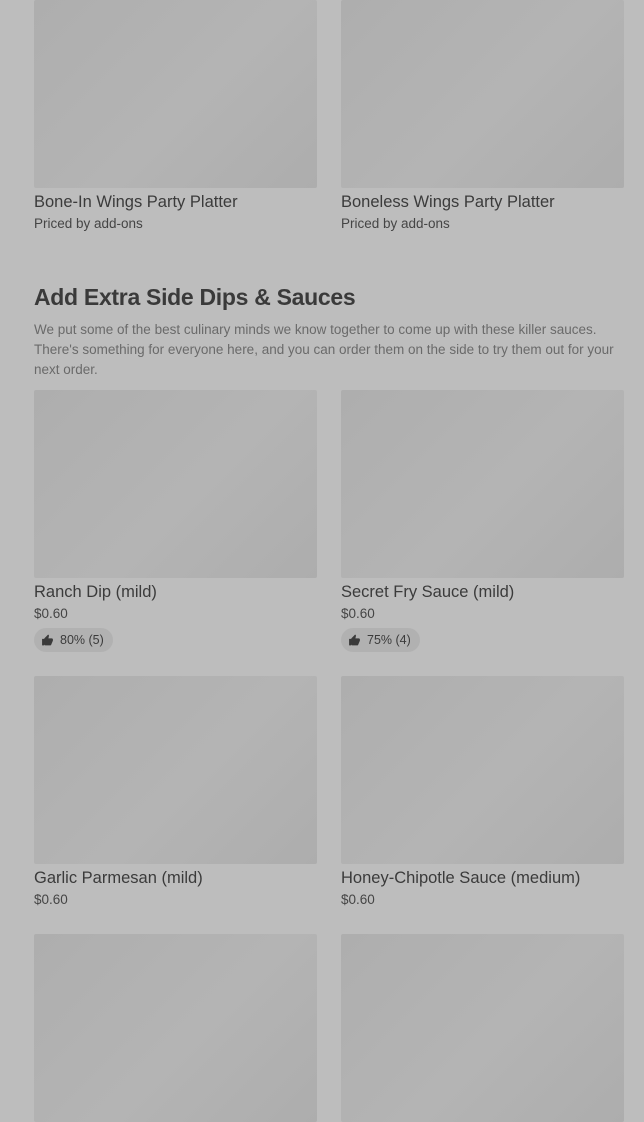 The width and height of the screenshot is (644, 1122). What do you see at coordinates (195, 297) in the screenshot?
I see `section-title: Add Extra Side Dips & Sauces` at bounding box center [195, 297].